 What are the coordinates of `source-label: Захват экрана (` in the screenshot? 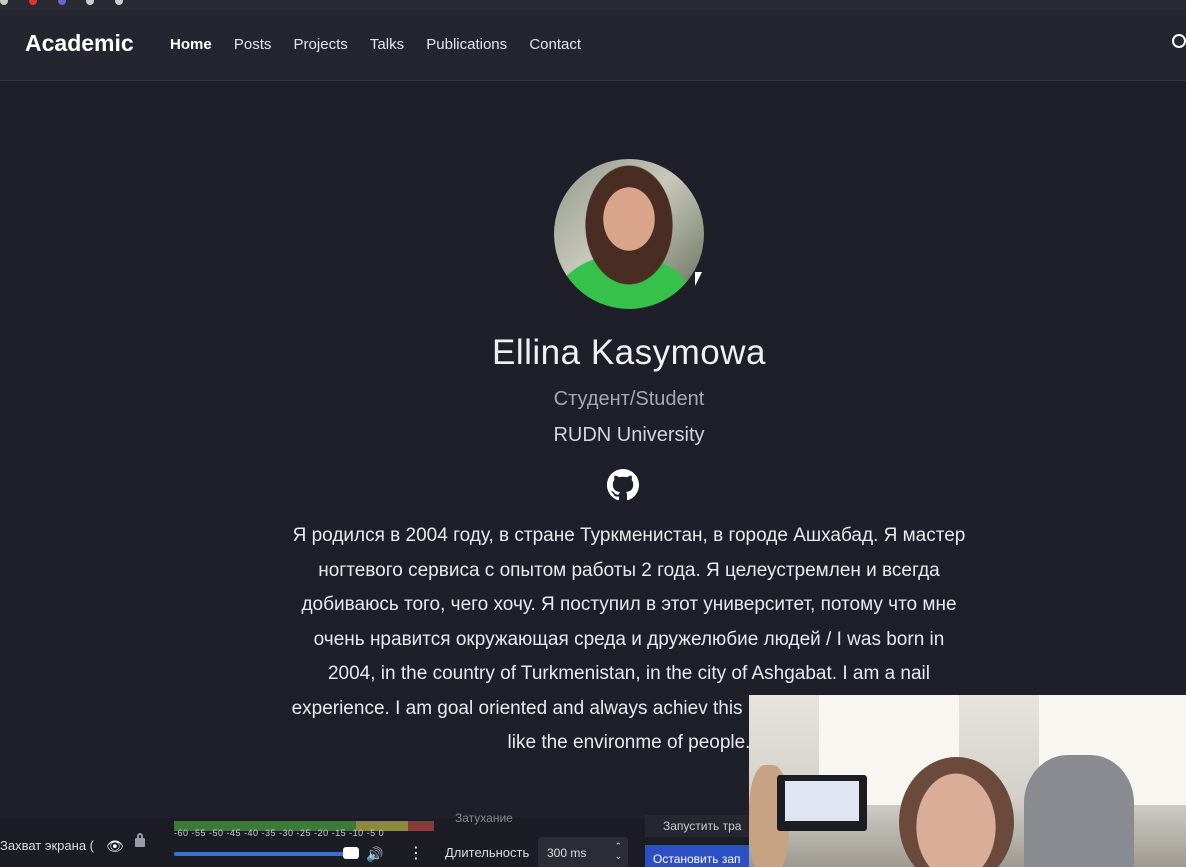 It's located at (47, 845).